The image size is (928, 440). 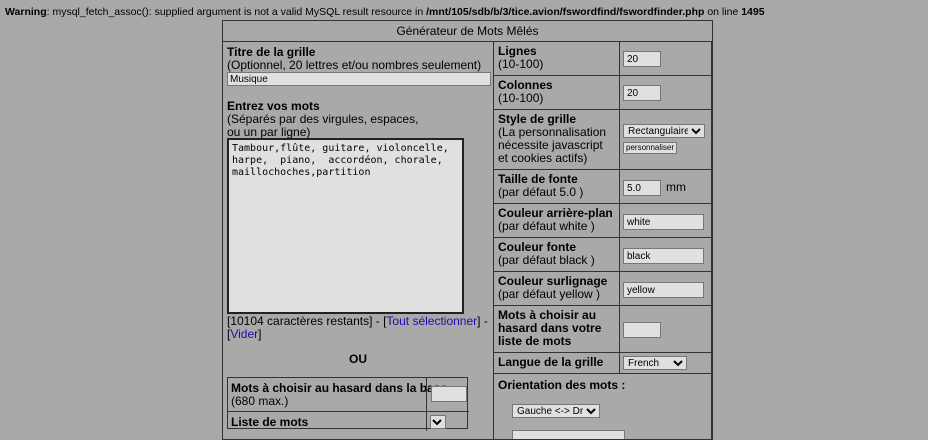 What do you see at coordinates (602, 92) in the screenshot?
I see `cols-setting: Colonnes (10-100)` at bounding box center [602, 92].